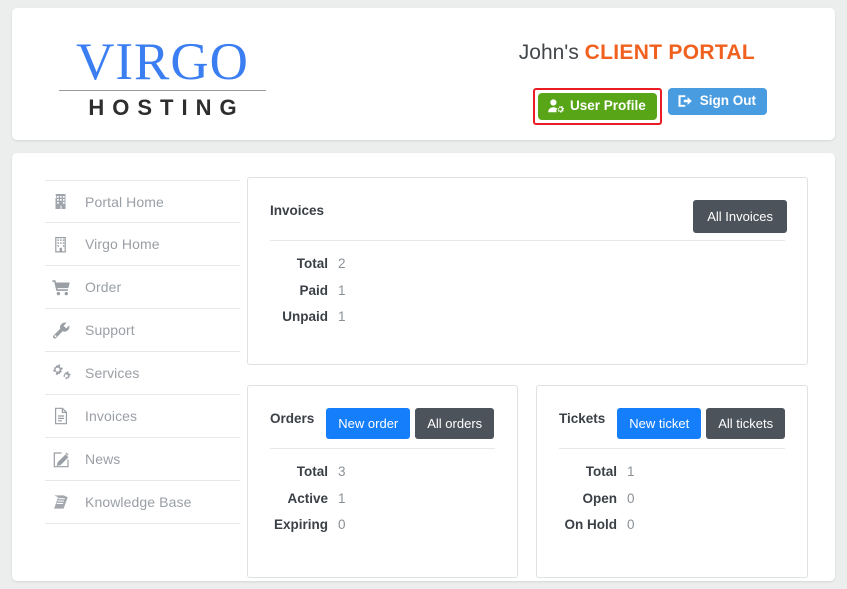  Describe the element at coordinates (142, 416) in the screenshot. I see `sidebar-item-invoices: Invoices` at that location.